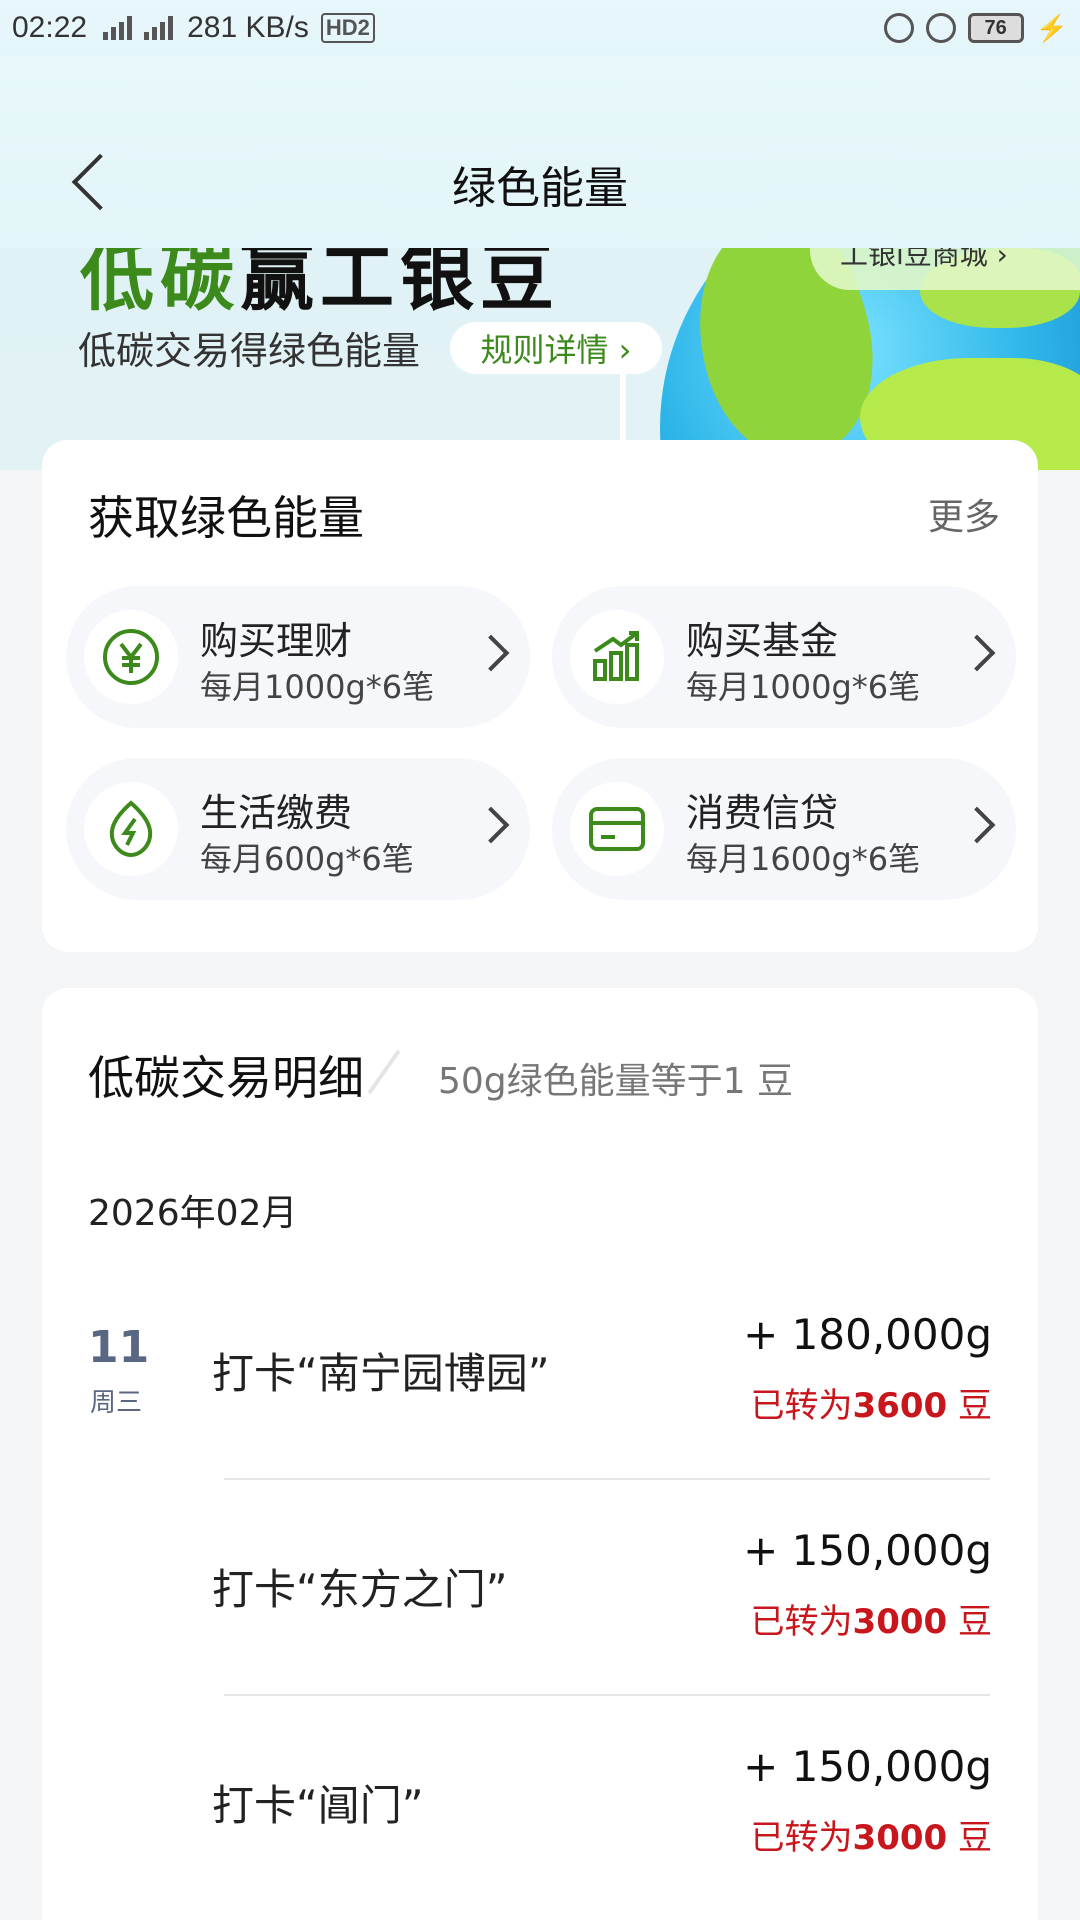  Describe the element at coordinates (347, 28) in the screenshot. I see `hd-icon: HD2` at that location.